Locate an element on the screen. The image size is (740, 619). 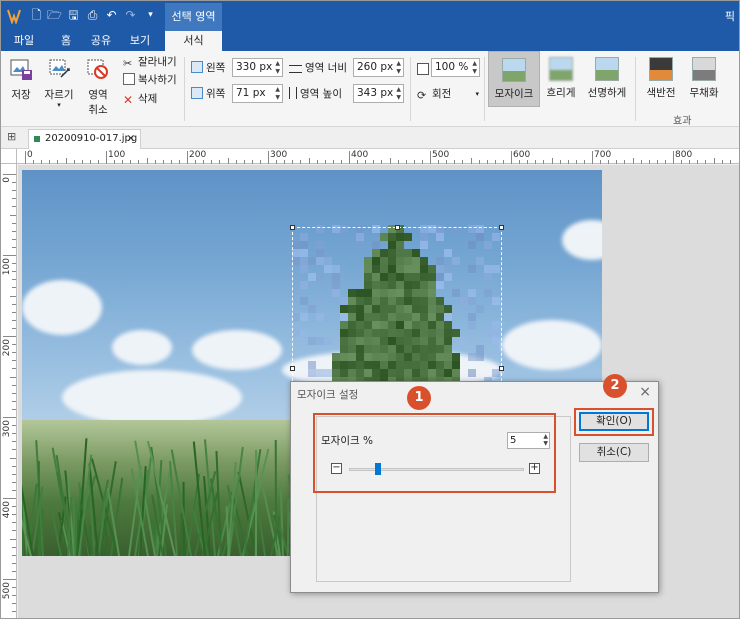
effect-mosaic-label: 모자이크 is located at coordinates (514, 94).